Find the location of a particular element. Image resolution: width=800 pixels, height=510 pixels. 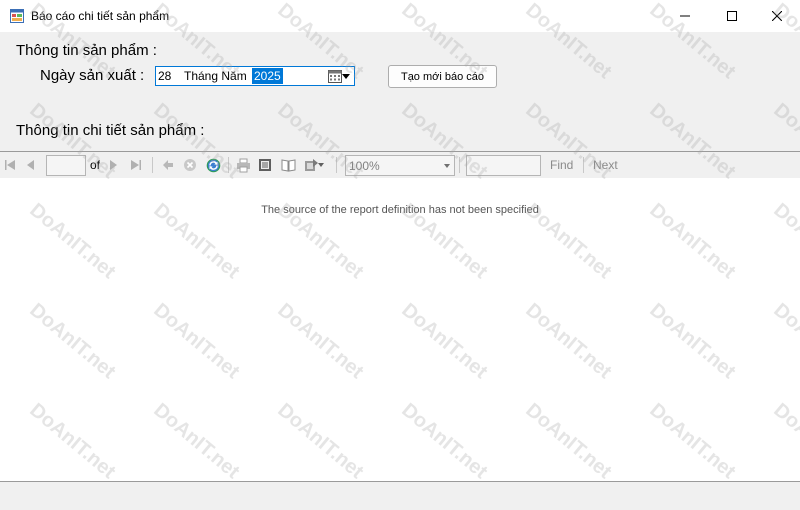

previous-page-button is located at coordinates (30, 165).